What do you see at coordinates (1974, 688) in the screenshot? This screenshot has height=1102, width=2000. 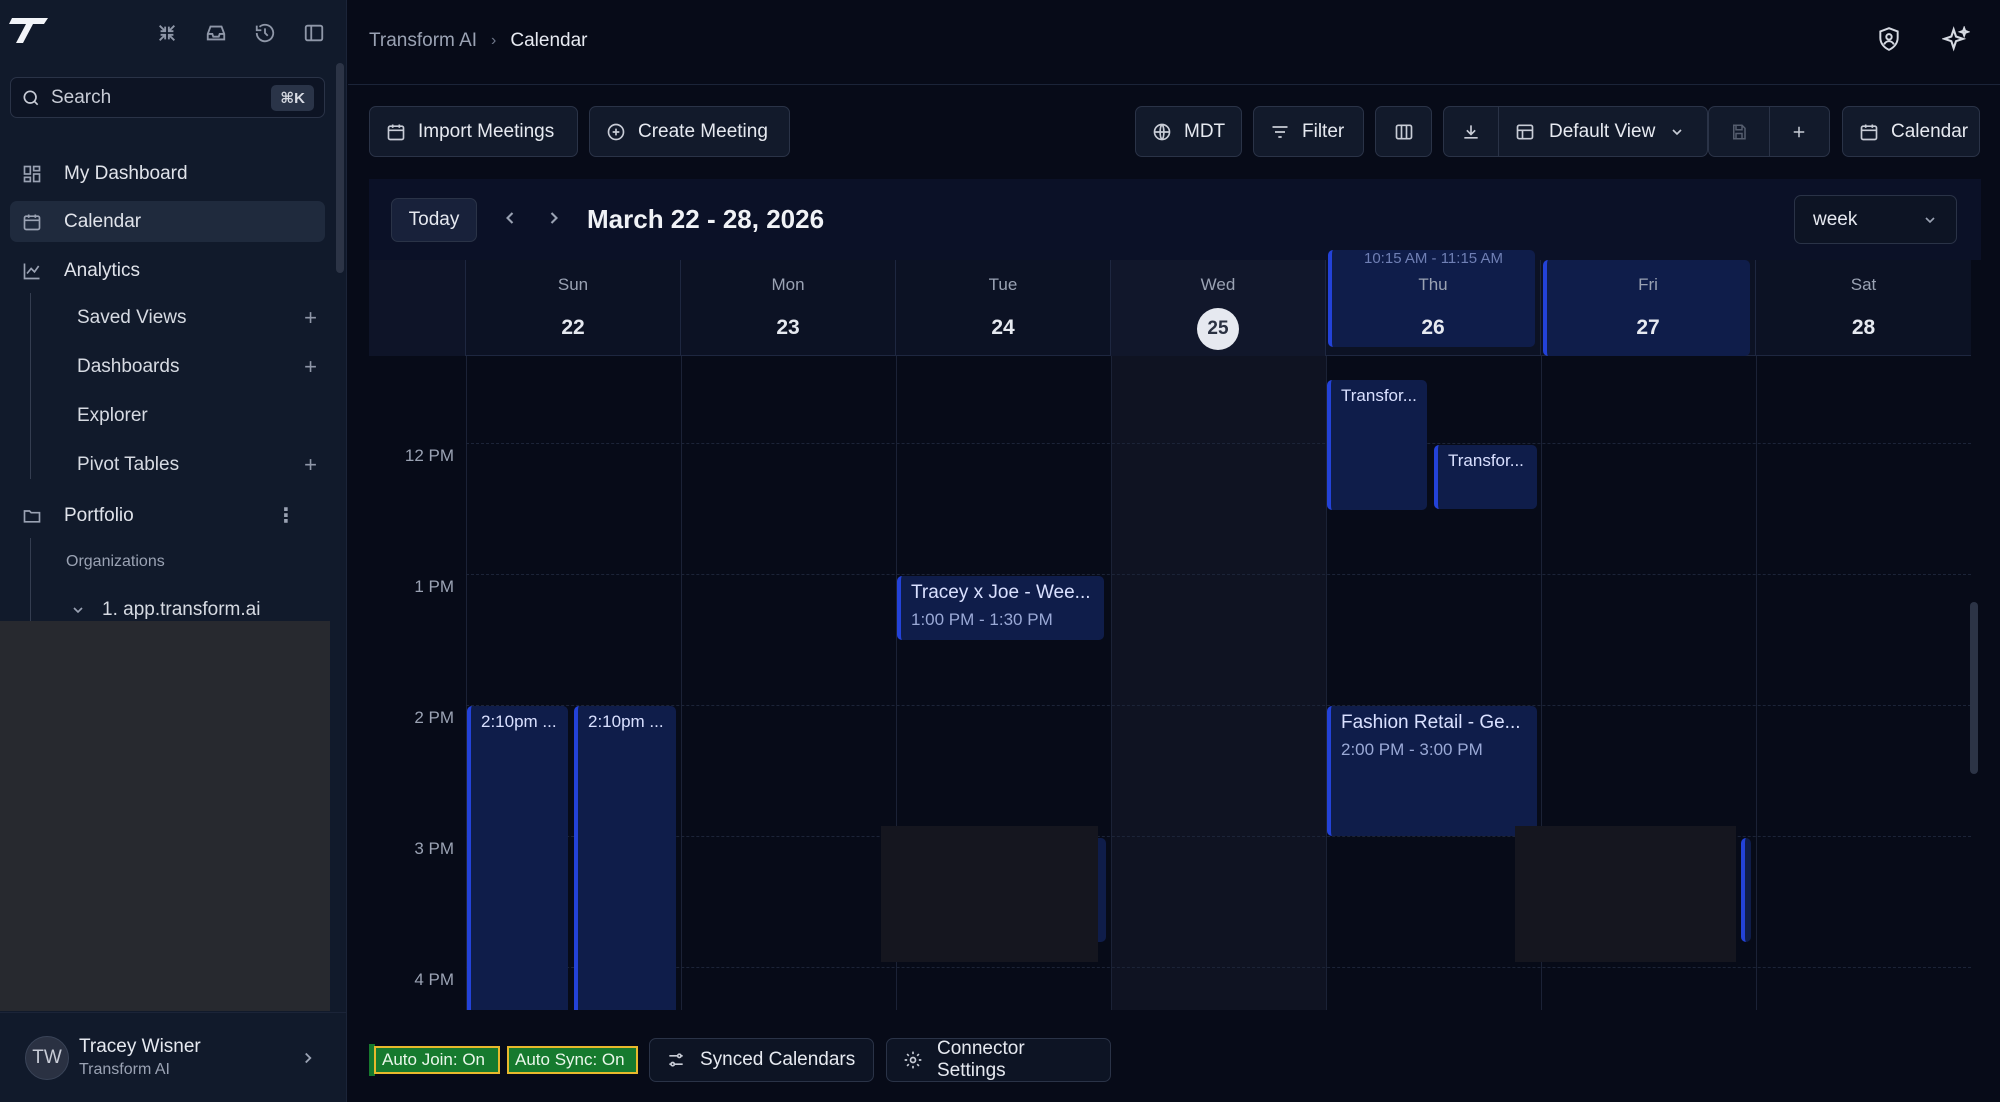 I see `grid-scrollbar` at bounding box center [1974, 688].